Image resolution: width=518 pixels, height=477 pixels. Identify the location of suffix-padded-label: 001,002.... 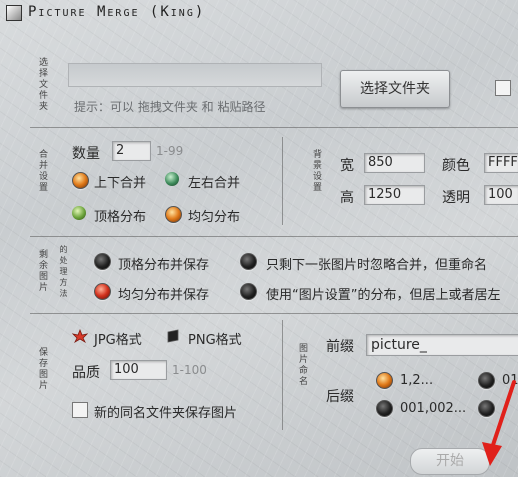
(433, 408).